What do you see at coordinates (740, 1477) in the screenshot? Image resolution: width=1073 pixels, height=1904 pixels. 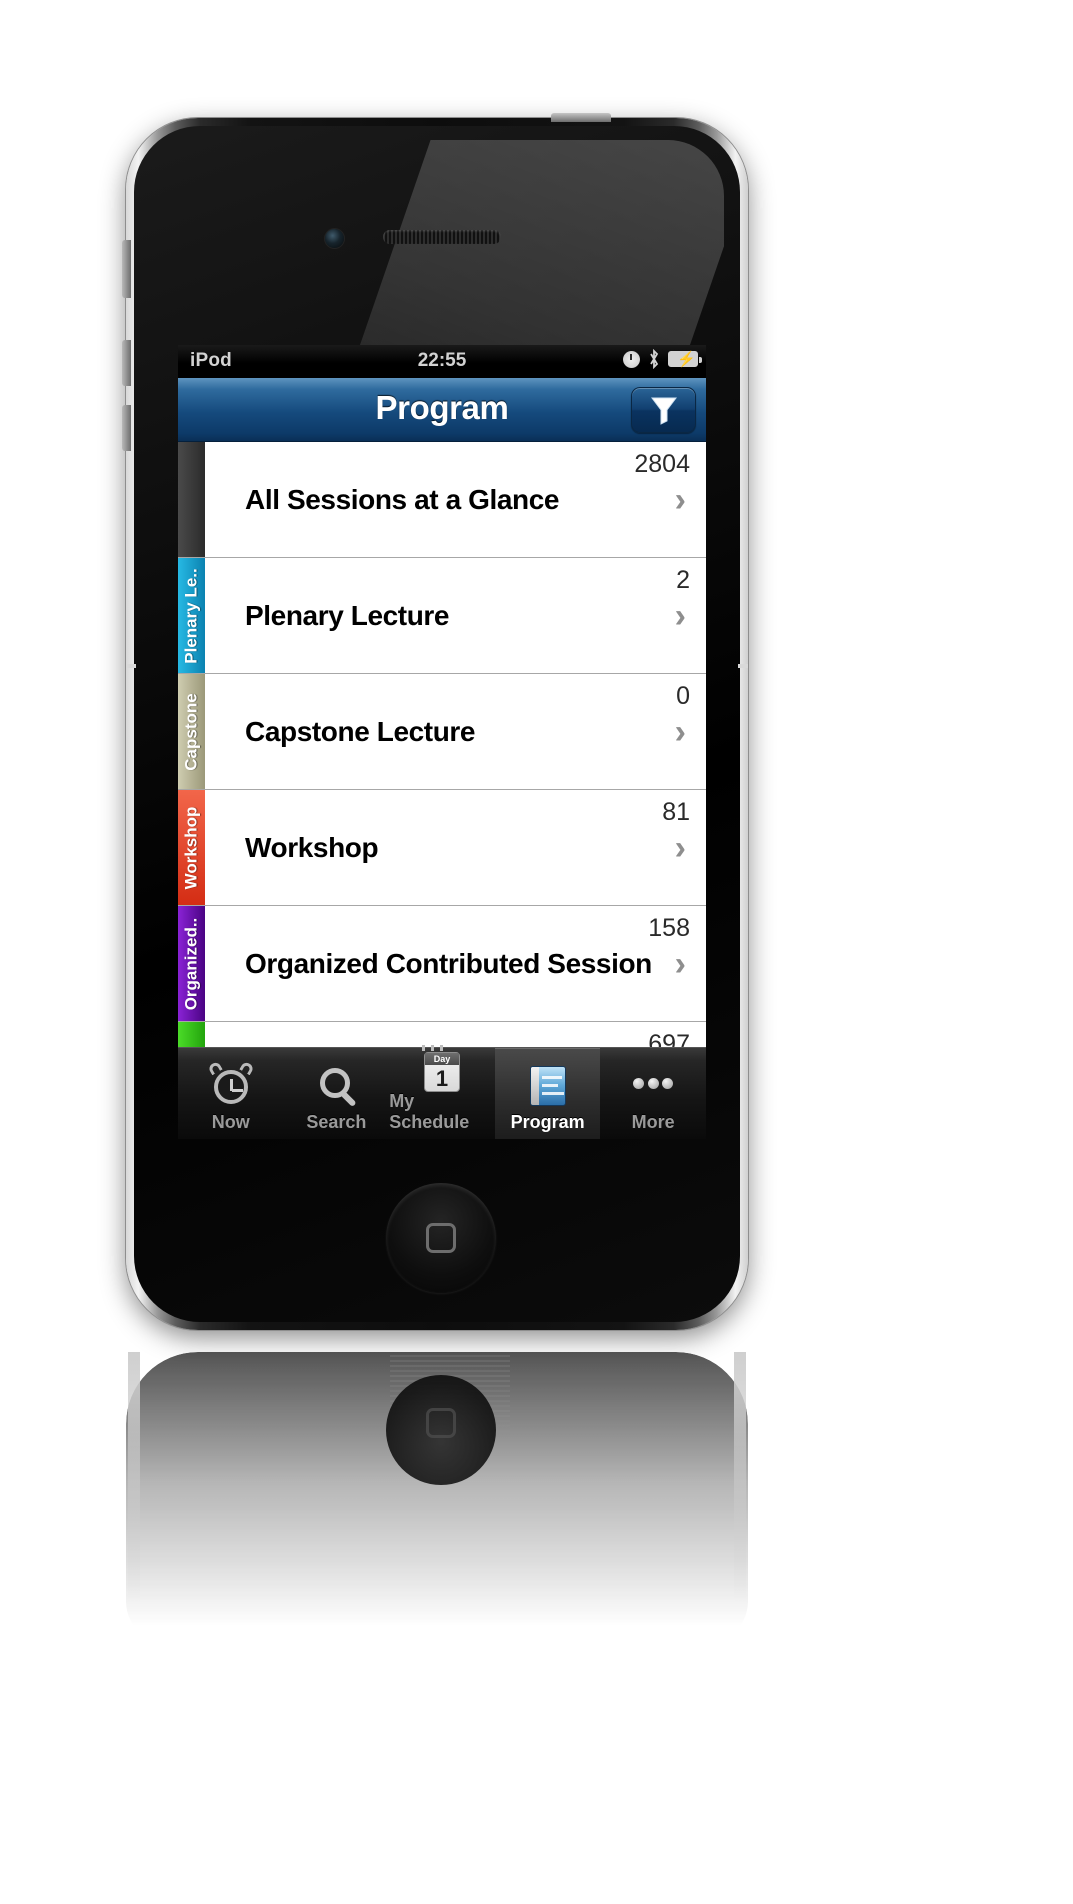 I see `phone-reflection-edge-right` at bounding box center [740, 1477].